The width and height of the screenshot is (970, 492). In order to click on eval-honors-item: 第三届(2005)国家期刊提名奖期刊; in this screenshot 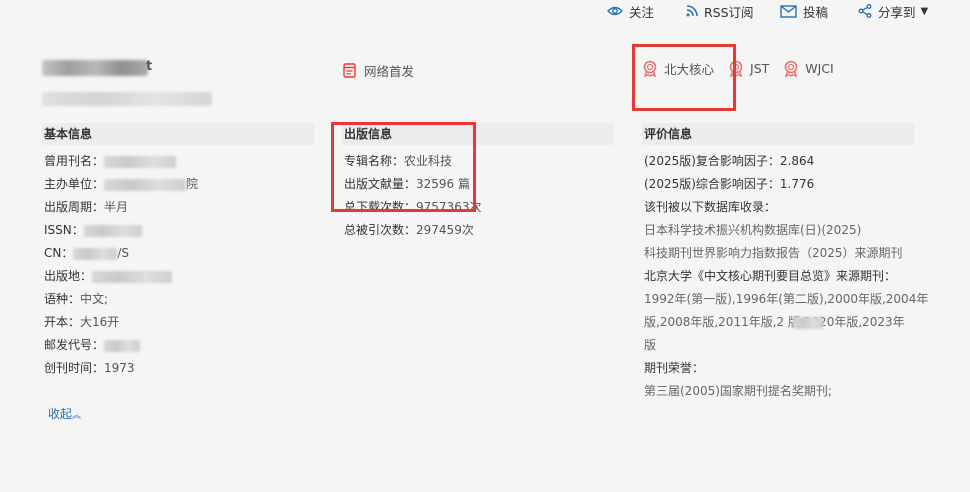, I will do `click(738, 391)`.